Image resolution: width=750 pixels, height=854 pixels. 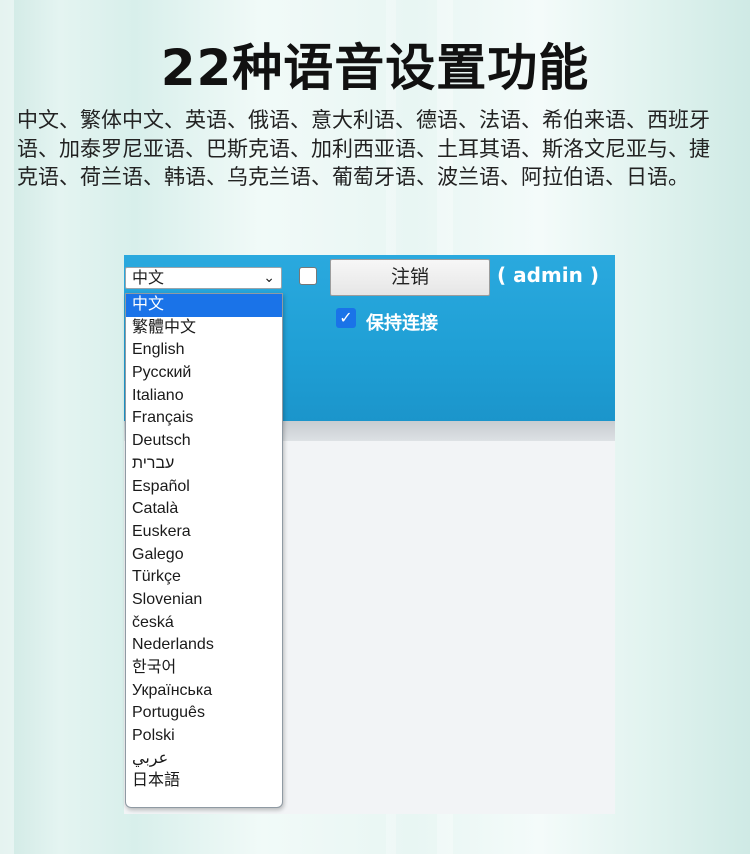 What do you see at coordinates (148, 277) in the screenshot?
I see `language-select-value: 中文` at bounding box center [148, 277].